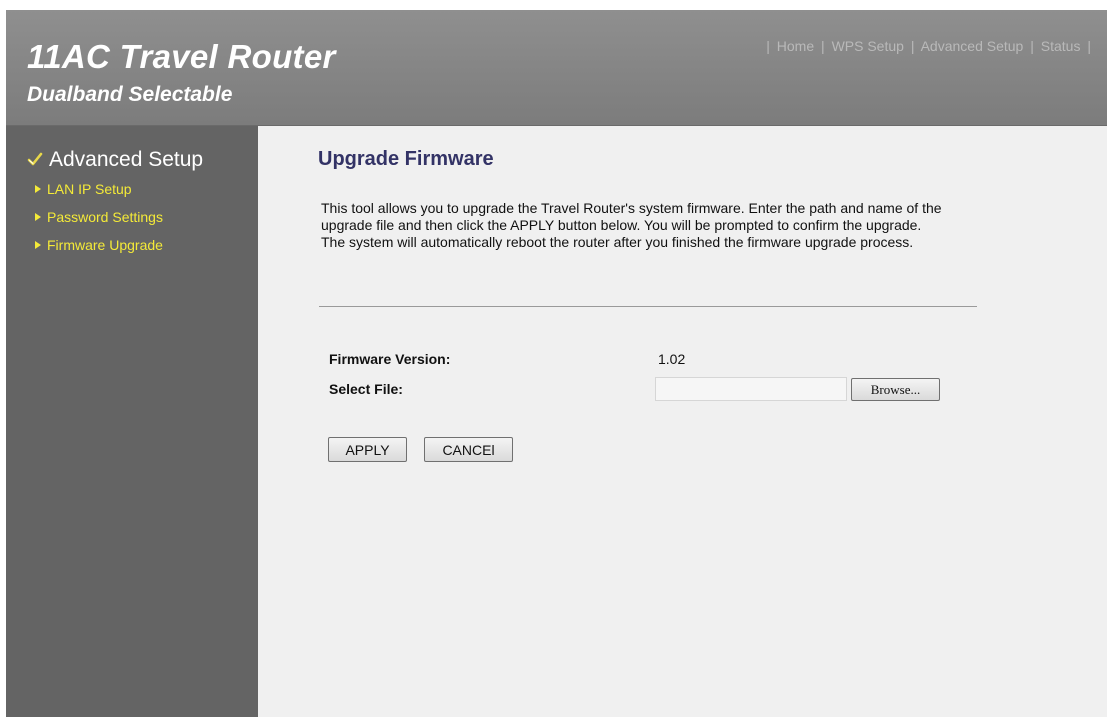 Image resolution: width=1107 pixels, height=717 pixels. What do you see at coordinates (868, 46) in the screenshot?
I see `nav-link-wps-setup: WPS Setup` at bounding box center [868, 46].